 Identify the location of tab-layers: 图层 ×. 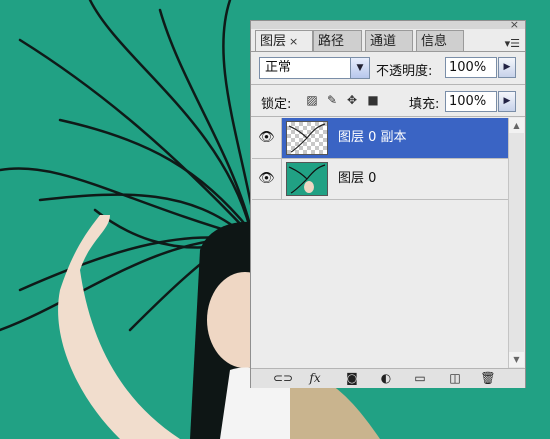
(284, 41).